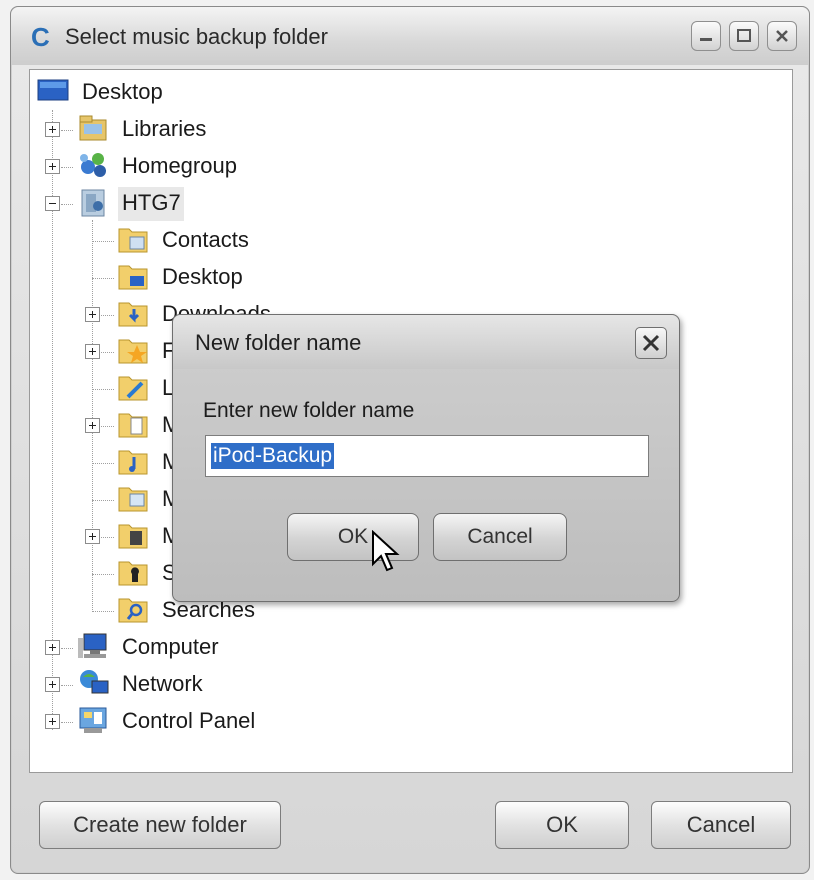  I want to click on expand-libraries, so click(52, 129).